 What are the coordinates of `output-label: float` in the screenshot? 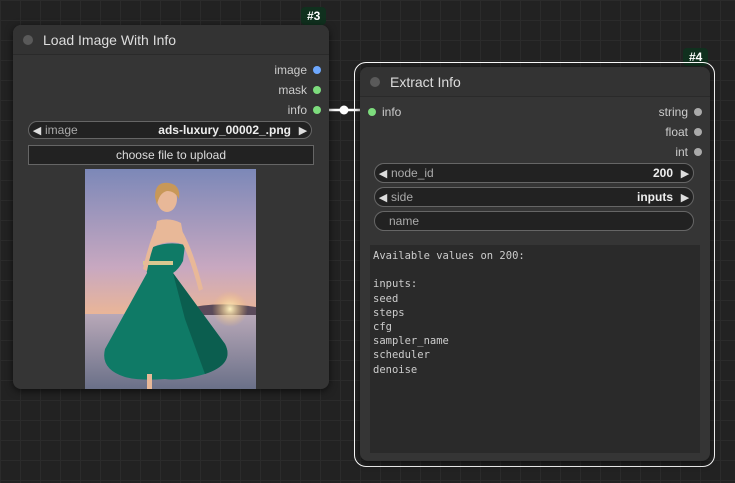 It's located at (676, 132).